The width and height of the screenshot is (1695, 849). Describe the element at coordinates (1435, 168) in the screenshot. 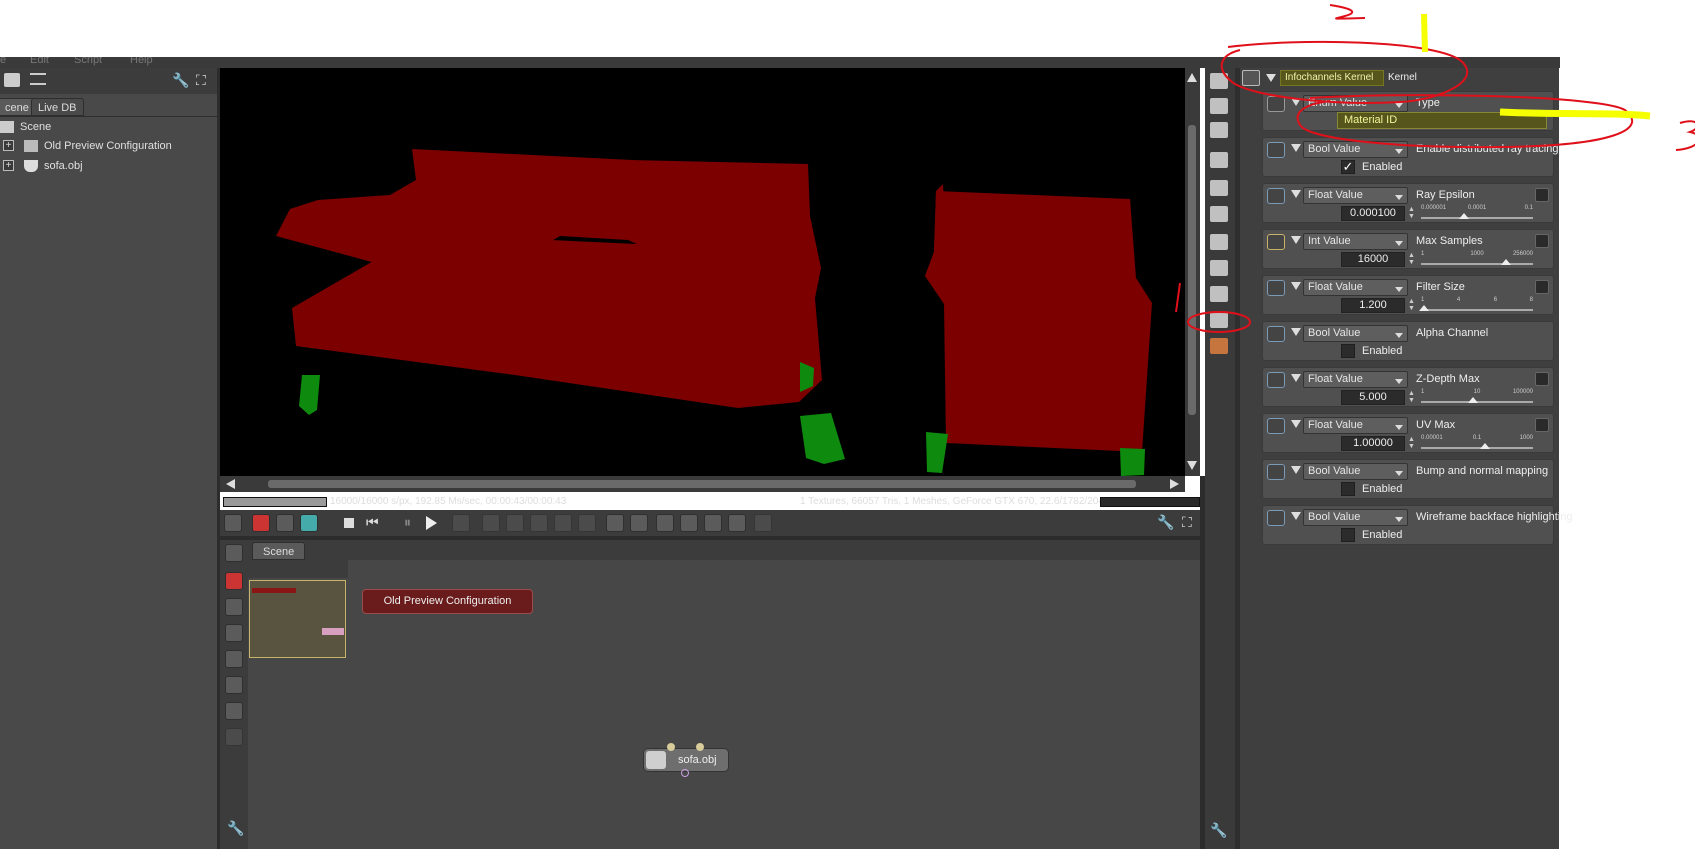

I see `annotation-overlay` at that location.